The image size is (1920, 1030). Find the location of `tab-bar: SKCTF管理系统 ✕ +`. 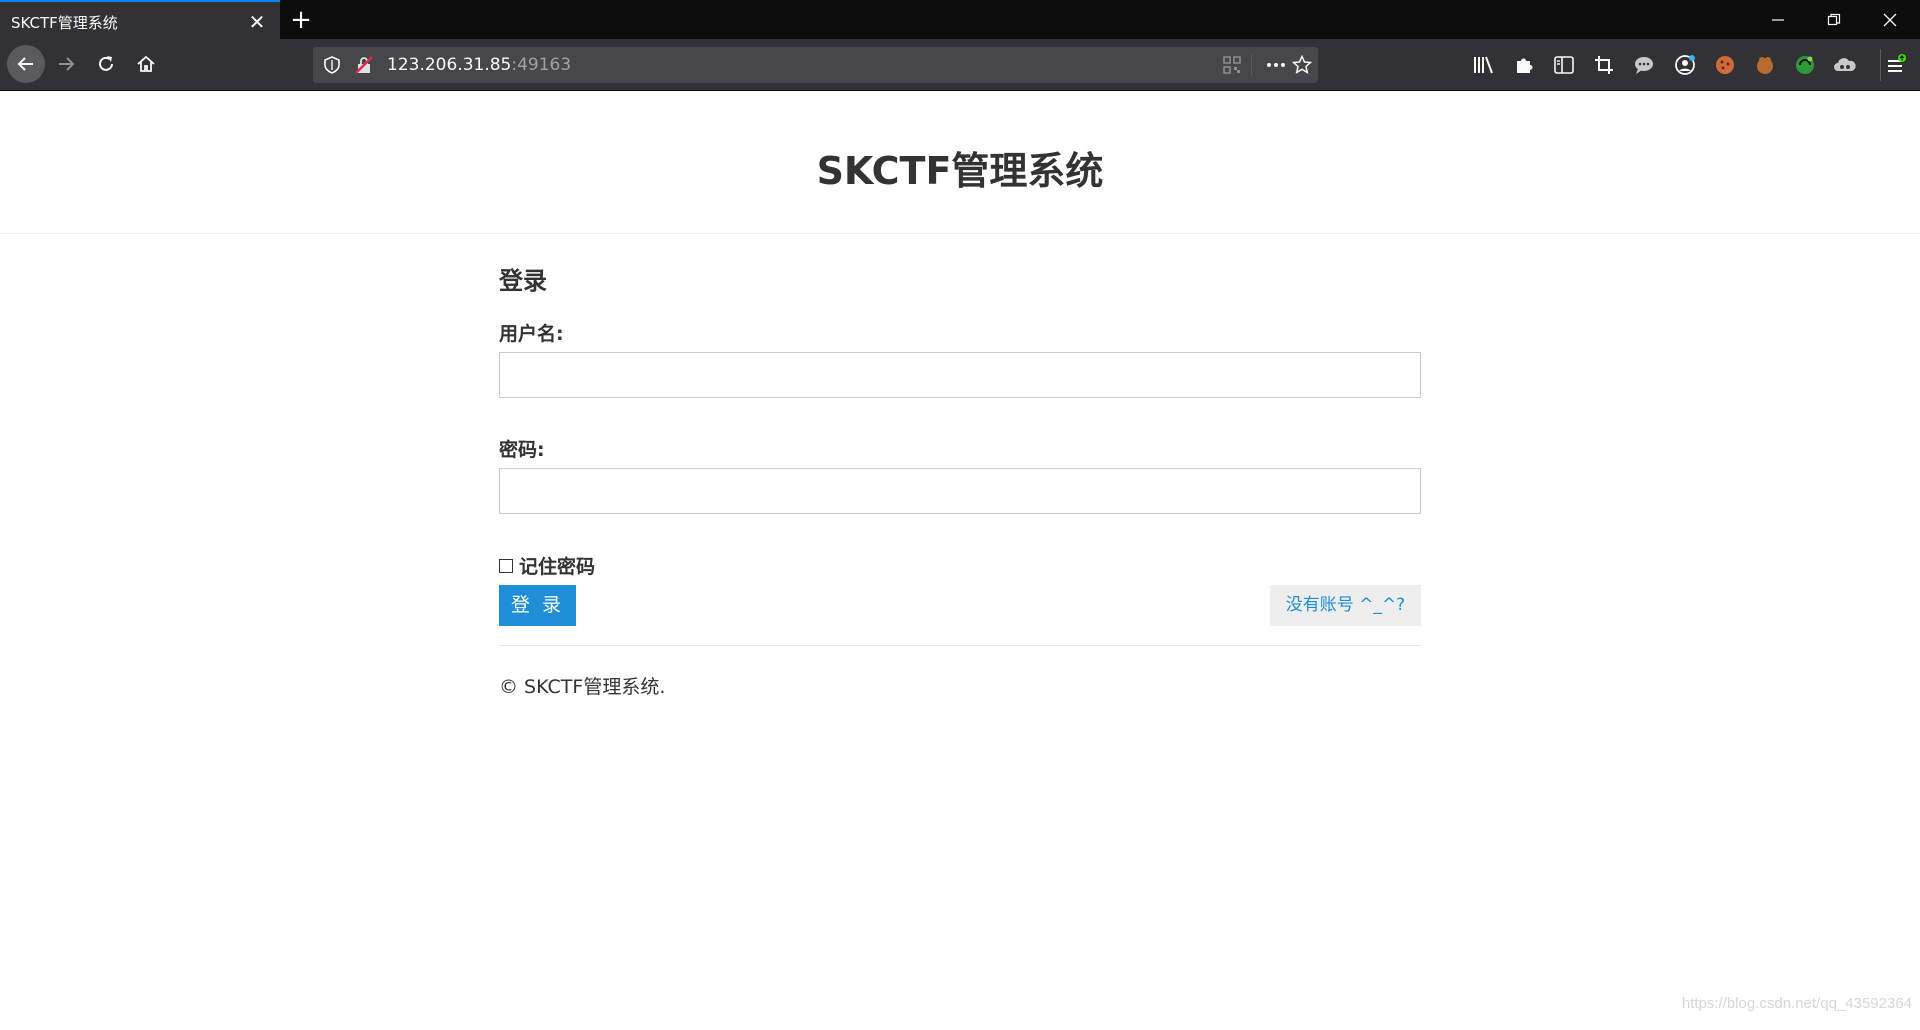

tab-bar: SKCTF管理系统 ✕ + is located at coordinates (960, 19).